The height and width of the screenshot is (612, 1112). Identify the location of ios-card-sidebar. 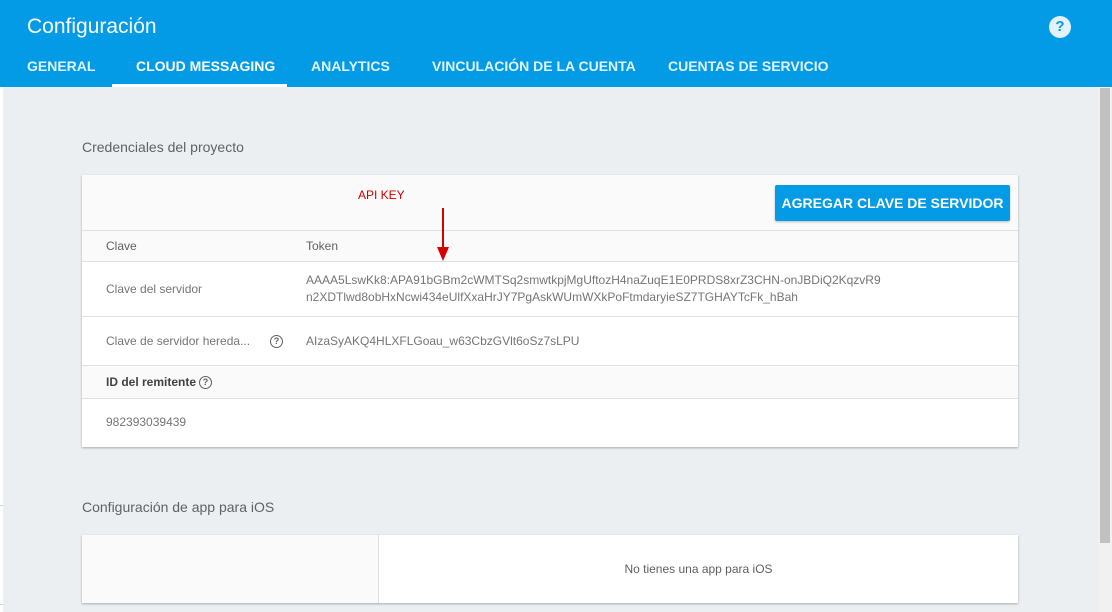
(230, 569).